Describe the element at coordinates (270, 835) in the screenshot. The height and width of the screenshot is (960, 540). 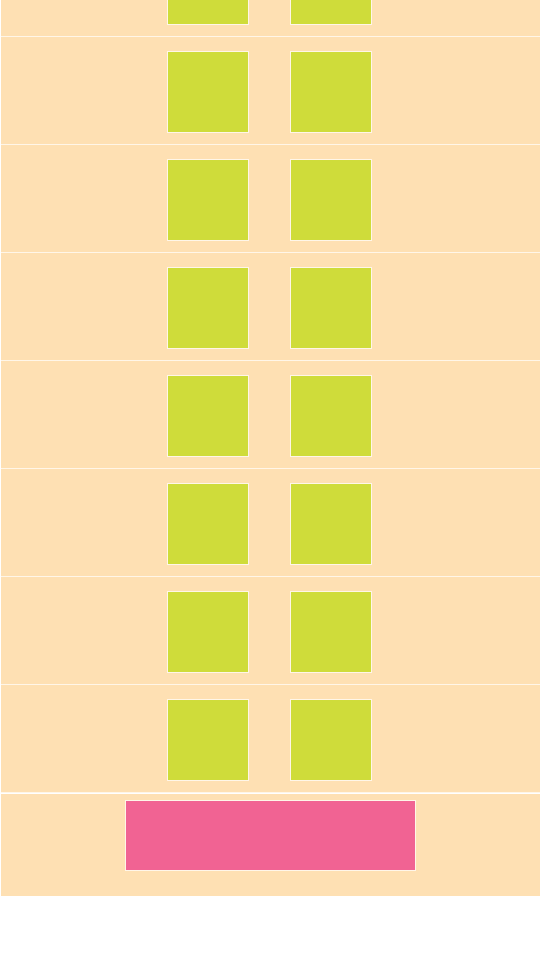
I see `action-button` at that location.